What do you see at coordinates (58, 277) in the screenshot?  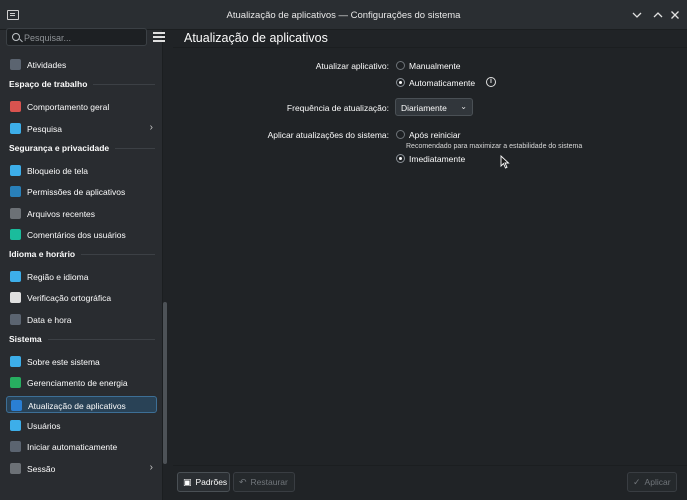 I see `sidebar-item-label: Região e idioma` at bounding box center [58, 277].